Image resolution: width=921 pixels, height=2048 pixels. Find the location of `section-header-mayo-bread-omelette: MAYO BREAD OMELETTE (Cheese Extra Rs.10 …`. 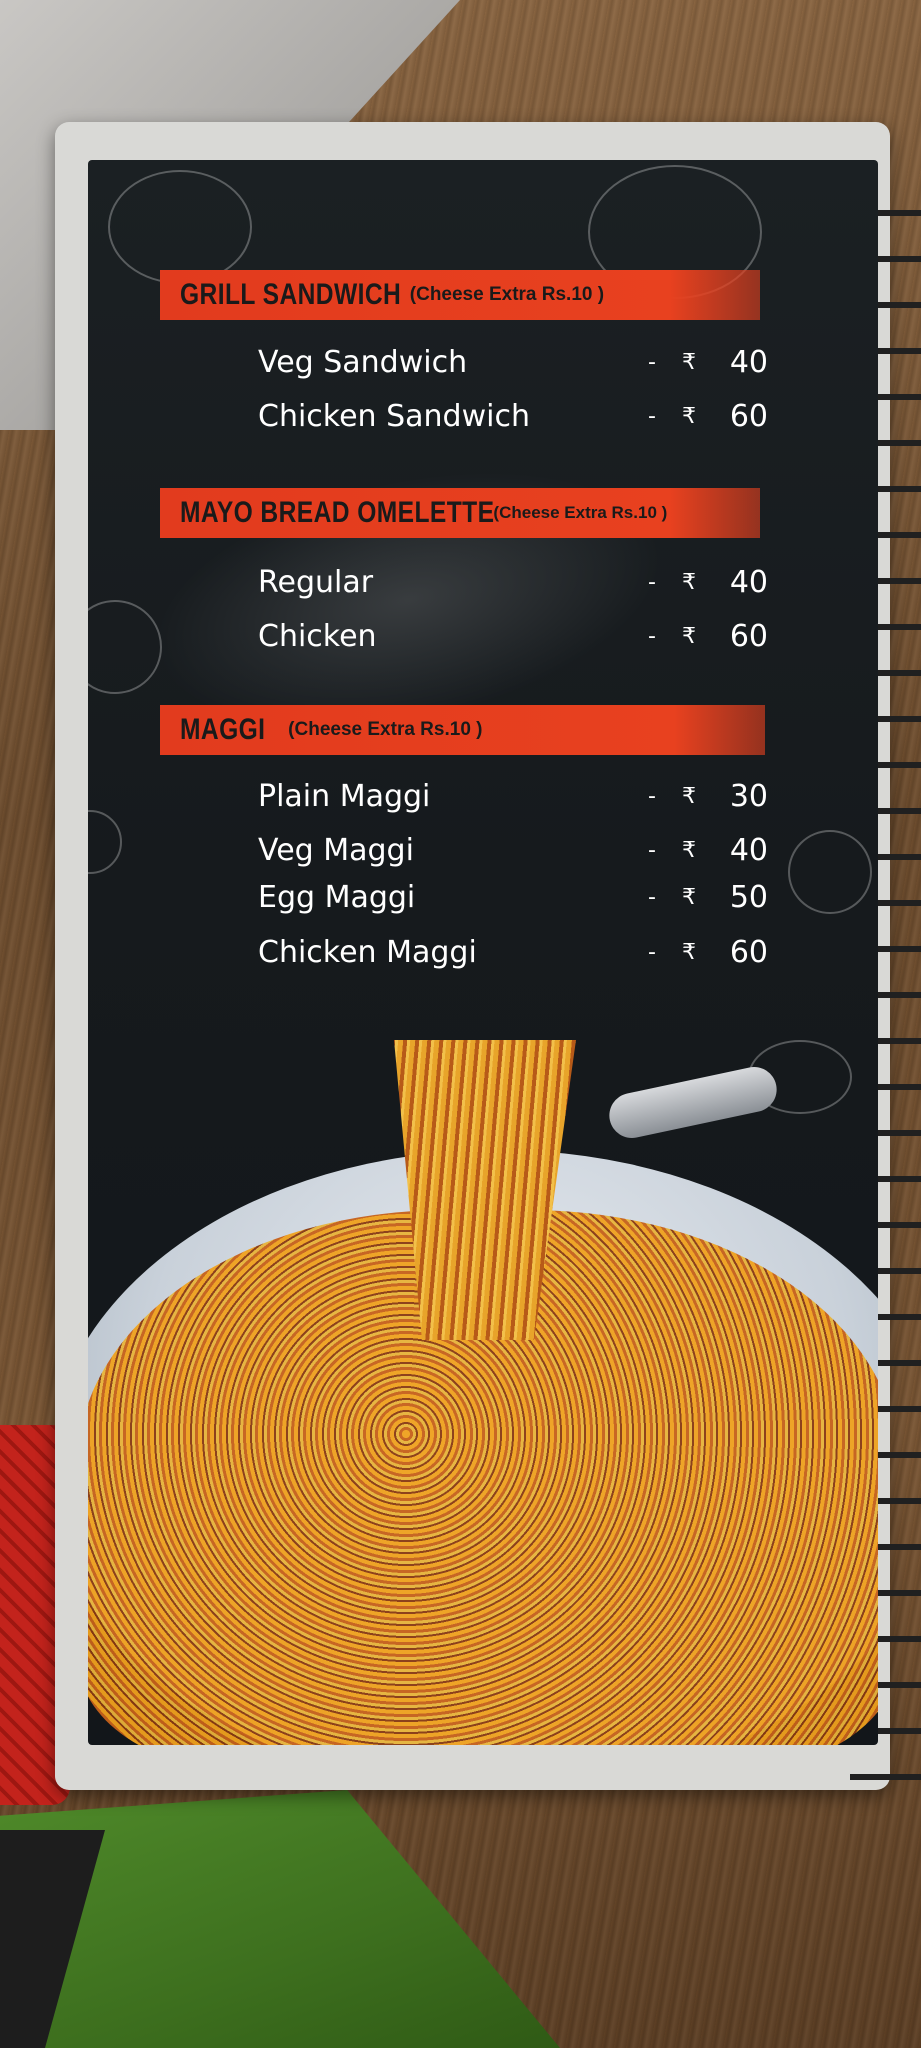

section-header-mayo-bread-omelette: MAYO BREAD OMELETTE (Cheese Extra Rs.10 … is located at coordinates (460, 513).